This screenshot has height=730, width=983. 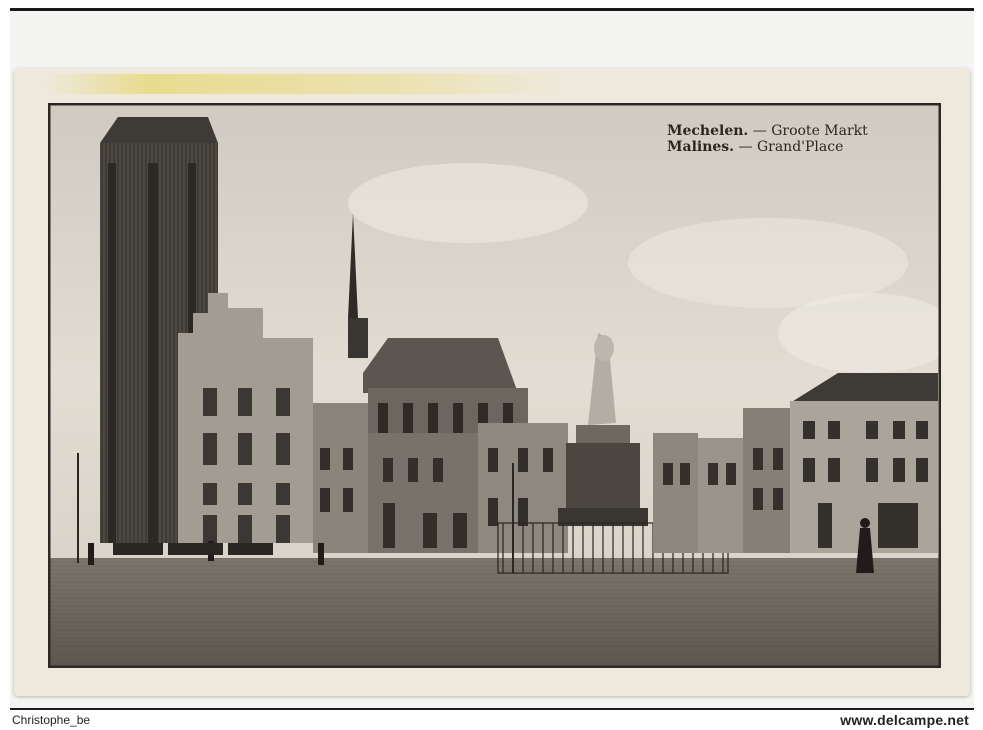 I want to click on caption-line-1: Mechelen. — Groote Markt, so click(x=767, y=131).